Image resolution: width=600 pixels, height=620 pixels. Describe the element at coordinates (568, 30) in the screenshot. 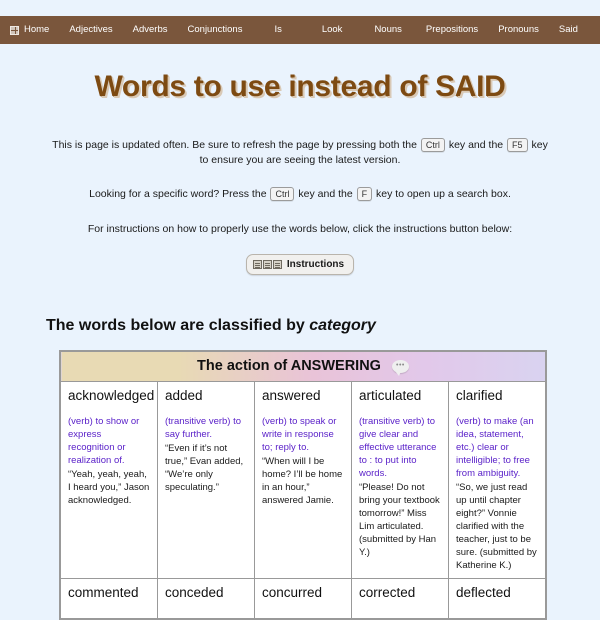

I see `nav-item-said: Said` at that location.